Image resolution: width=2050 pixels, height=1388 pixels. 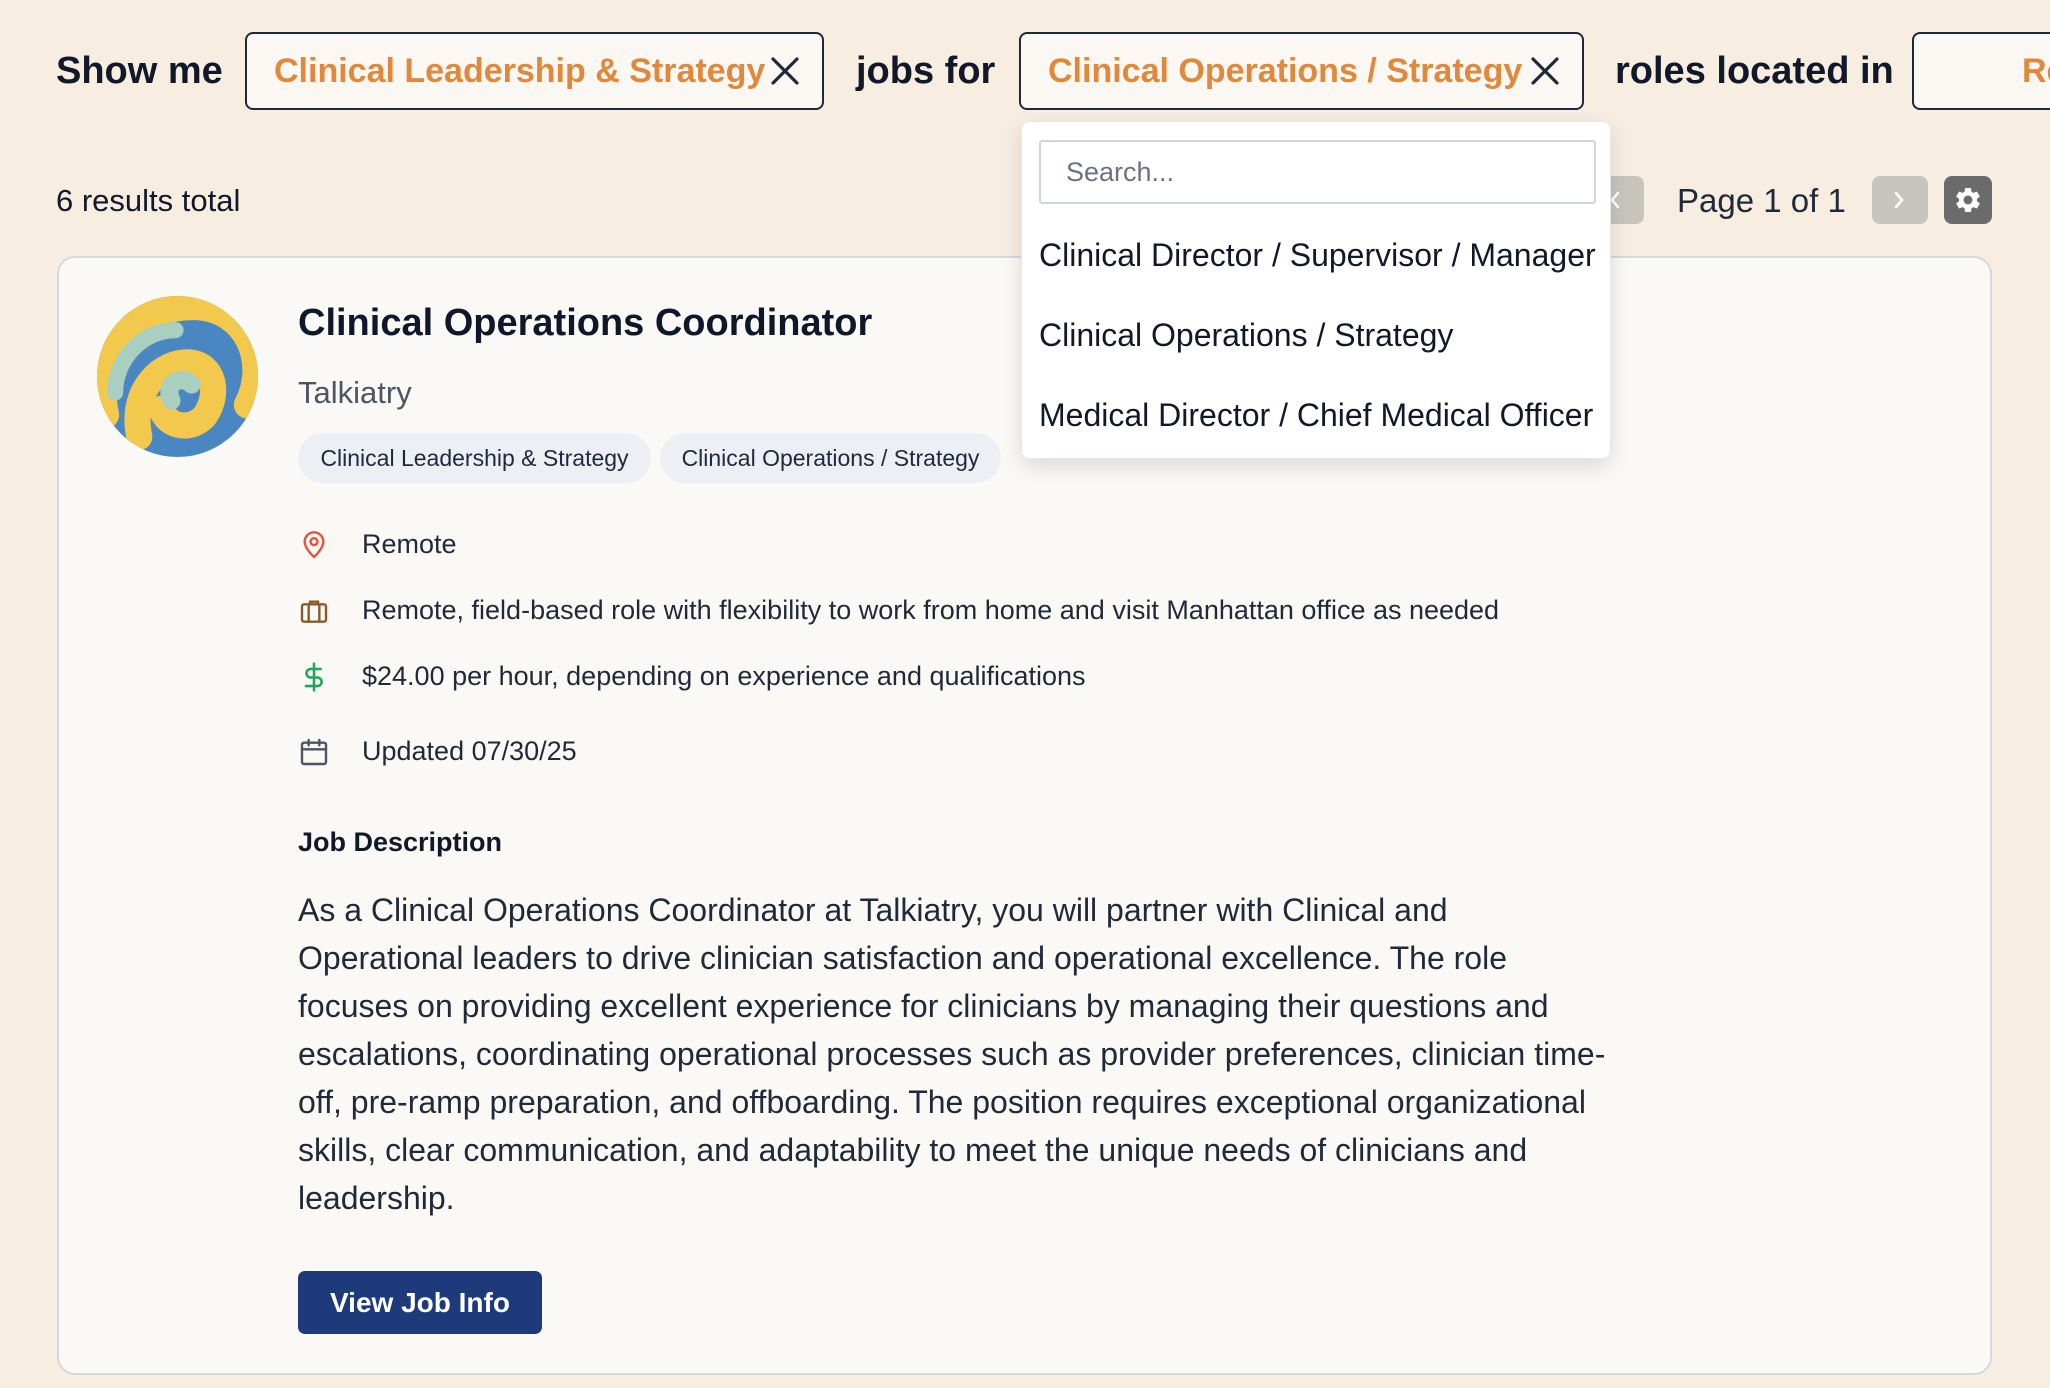 I want to click on job-tag-role: Clinical Operations / Strategy, so click(x=830, y=458).